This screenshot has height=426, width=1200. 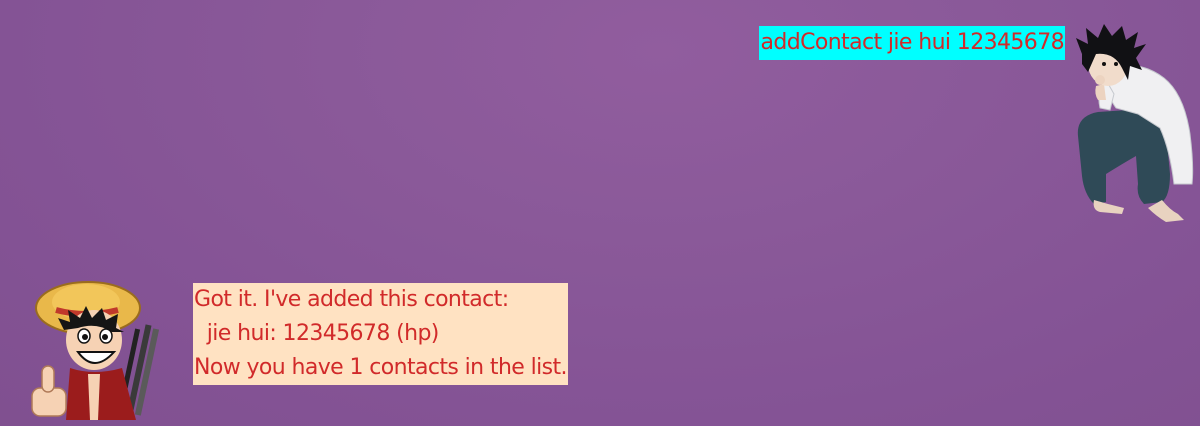 What do you see at coordinates (381, 367) in the screenshot?
I see `bot-message-line: Now you have 1 contacts in the list.` at bounding box center [381, 367].